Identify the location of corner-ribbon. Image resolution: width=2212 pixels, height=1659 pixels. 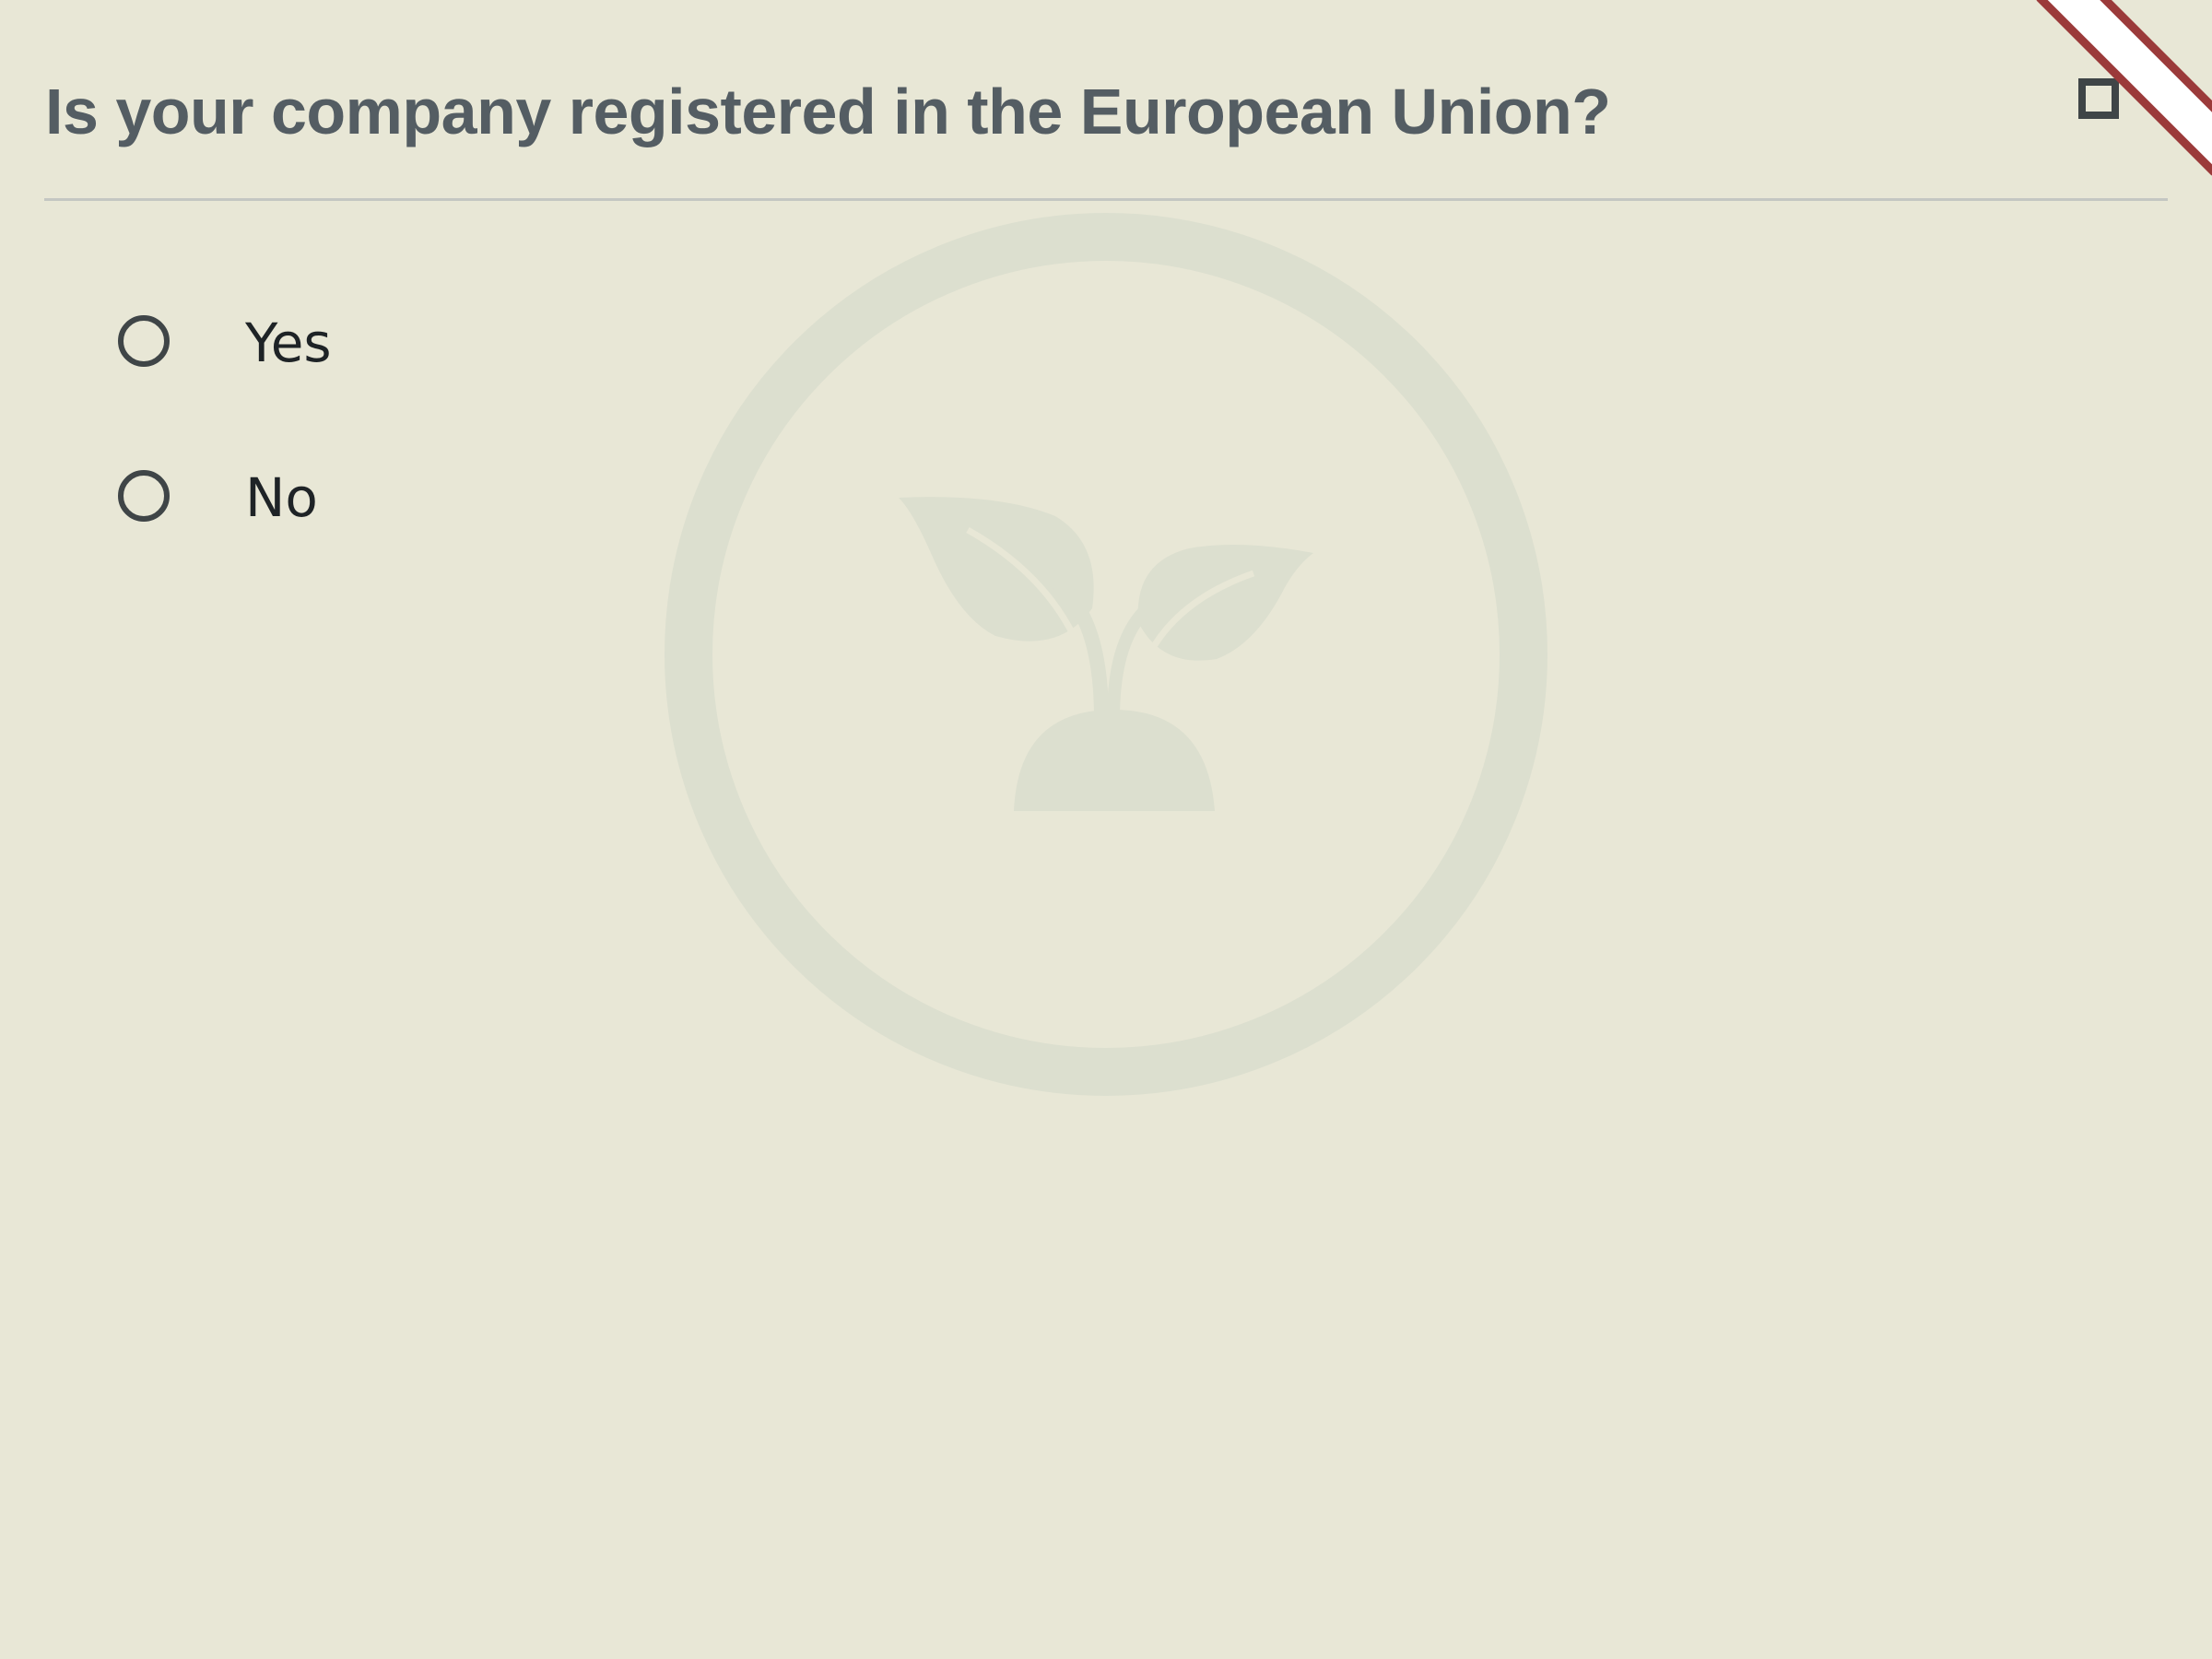
(2120, 92).